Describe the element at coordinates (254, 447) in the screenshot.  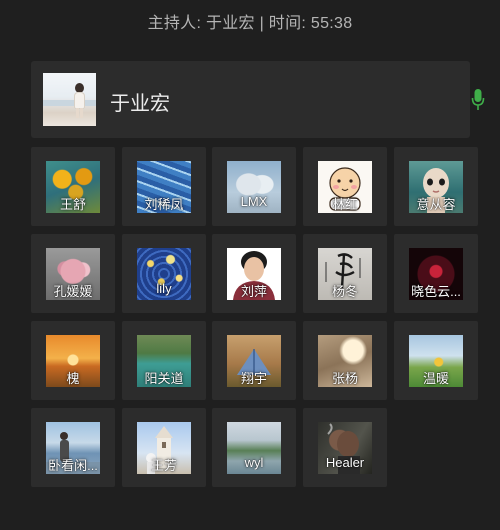
I see `participant-tile: wyl` at that location.